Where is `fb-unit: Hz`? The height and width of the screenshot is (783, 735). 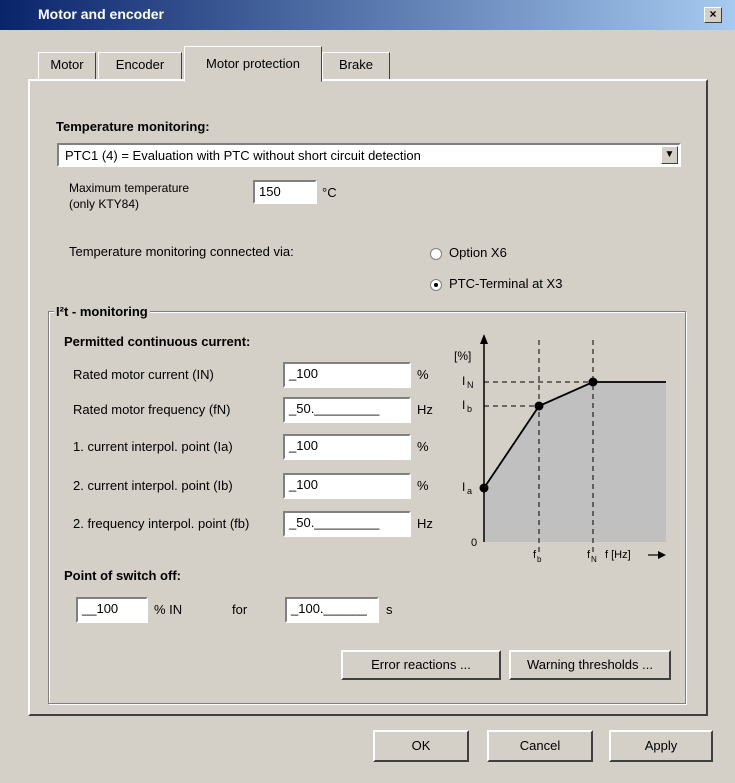 fb-unit: Hz is located at coordinates (425, 523).